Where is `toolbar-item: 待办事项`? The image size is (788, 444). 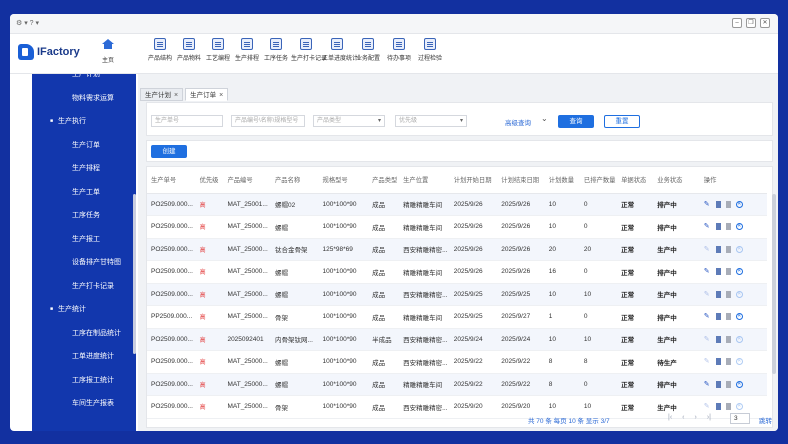 toolbar-item: 待办事项 is located at coordinates (399, 50).